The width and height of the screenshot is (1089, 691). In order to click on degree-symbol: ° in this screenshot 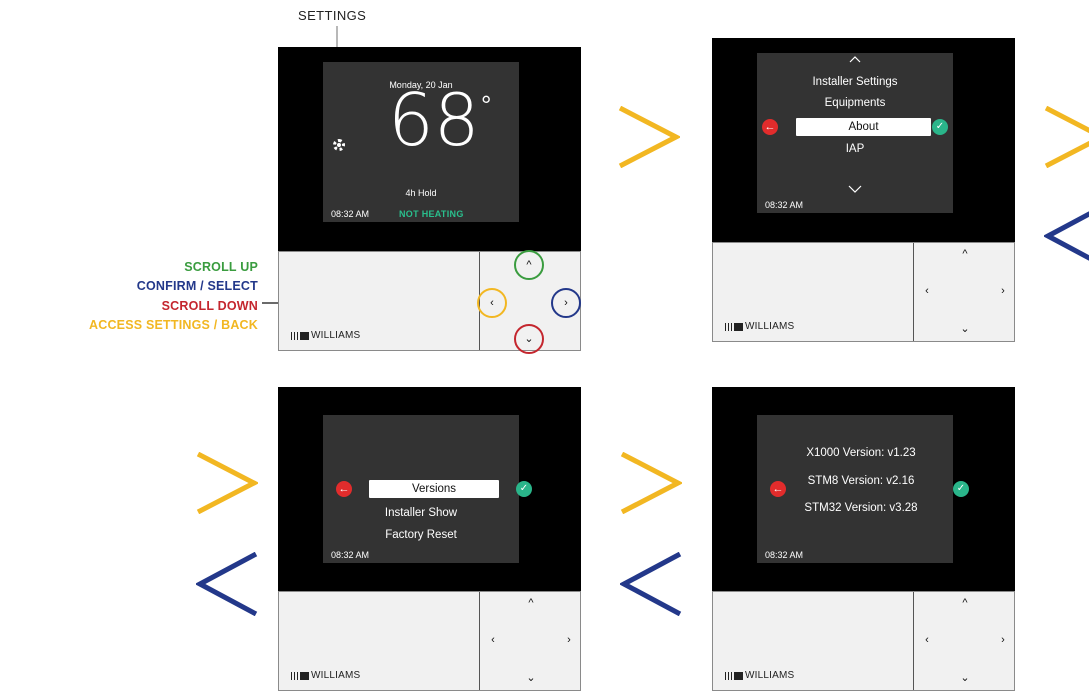, I will do `click(486, 105)`.